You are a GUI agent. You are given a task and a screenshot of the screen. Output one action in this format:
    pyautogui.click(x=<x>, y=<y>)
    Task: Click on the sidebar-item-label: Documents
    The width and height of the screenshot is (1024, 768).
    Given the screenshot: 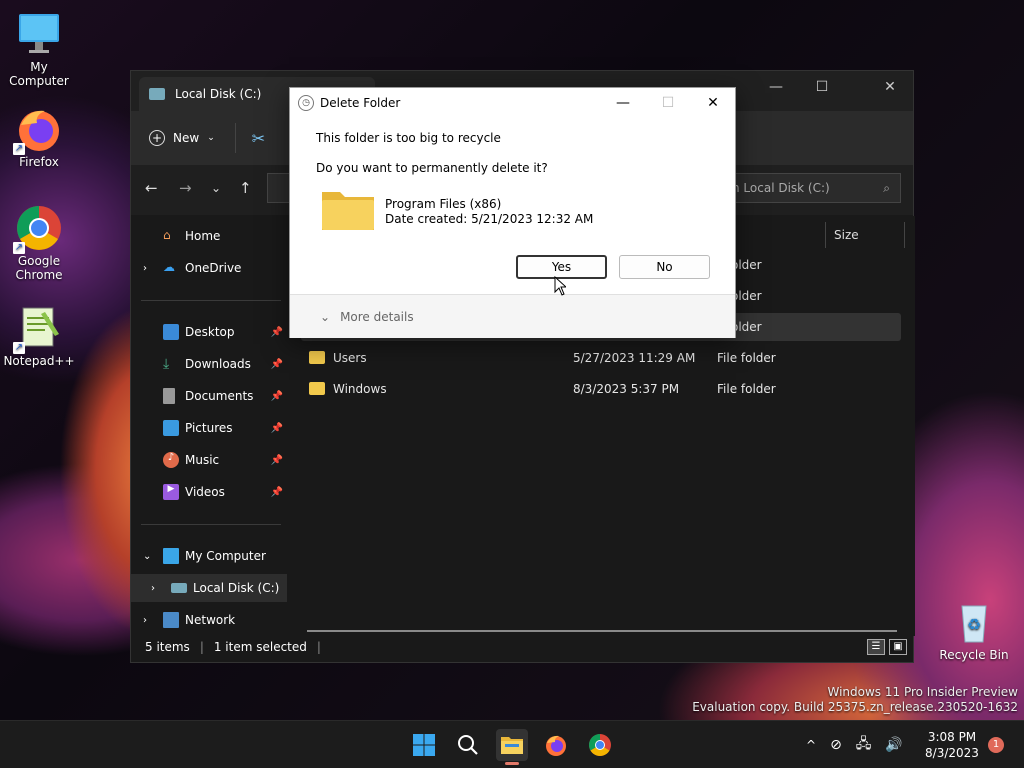 What is the action you would take?
    pyautogui.click(x=219, y=396)
    